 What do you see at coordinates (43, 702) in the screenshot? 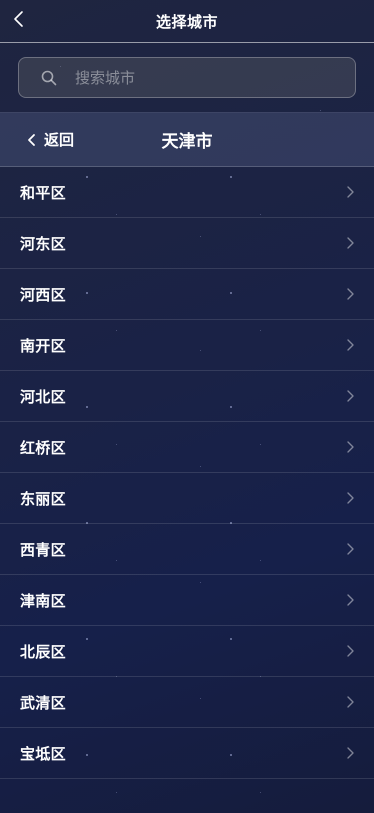
I see `district-label: 武清区` at bounding box center [43, 702].